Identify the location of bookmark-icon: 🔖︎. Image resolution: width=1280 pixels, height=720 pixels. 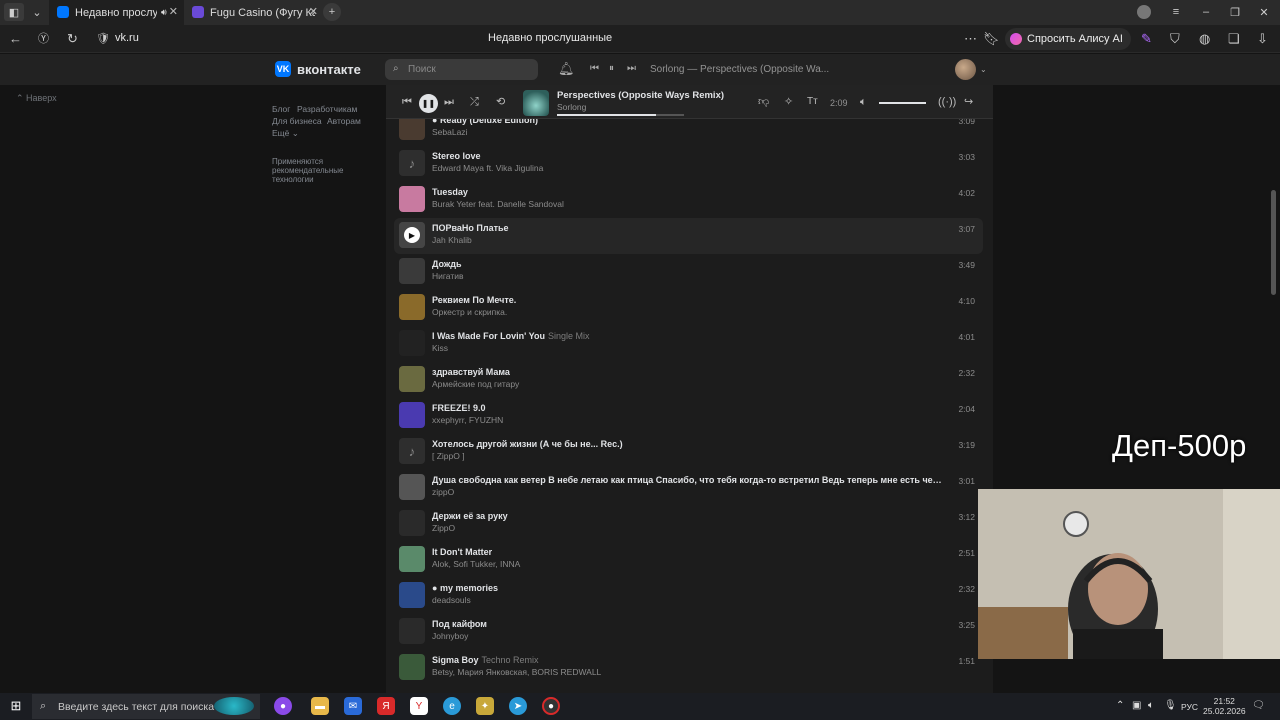
(991, 39).